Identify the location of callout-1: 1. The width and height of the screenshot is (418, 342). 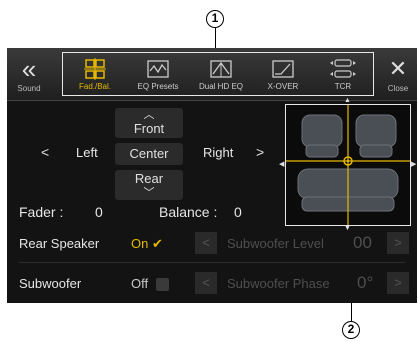
(215, 19).